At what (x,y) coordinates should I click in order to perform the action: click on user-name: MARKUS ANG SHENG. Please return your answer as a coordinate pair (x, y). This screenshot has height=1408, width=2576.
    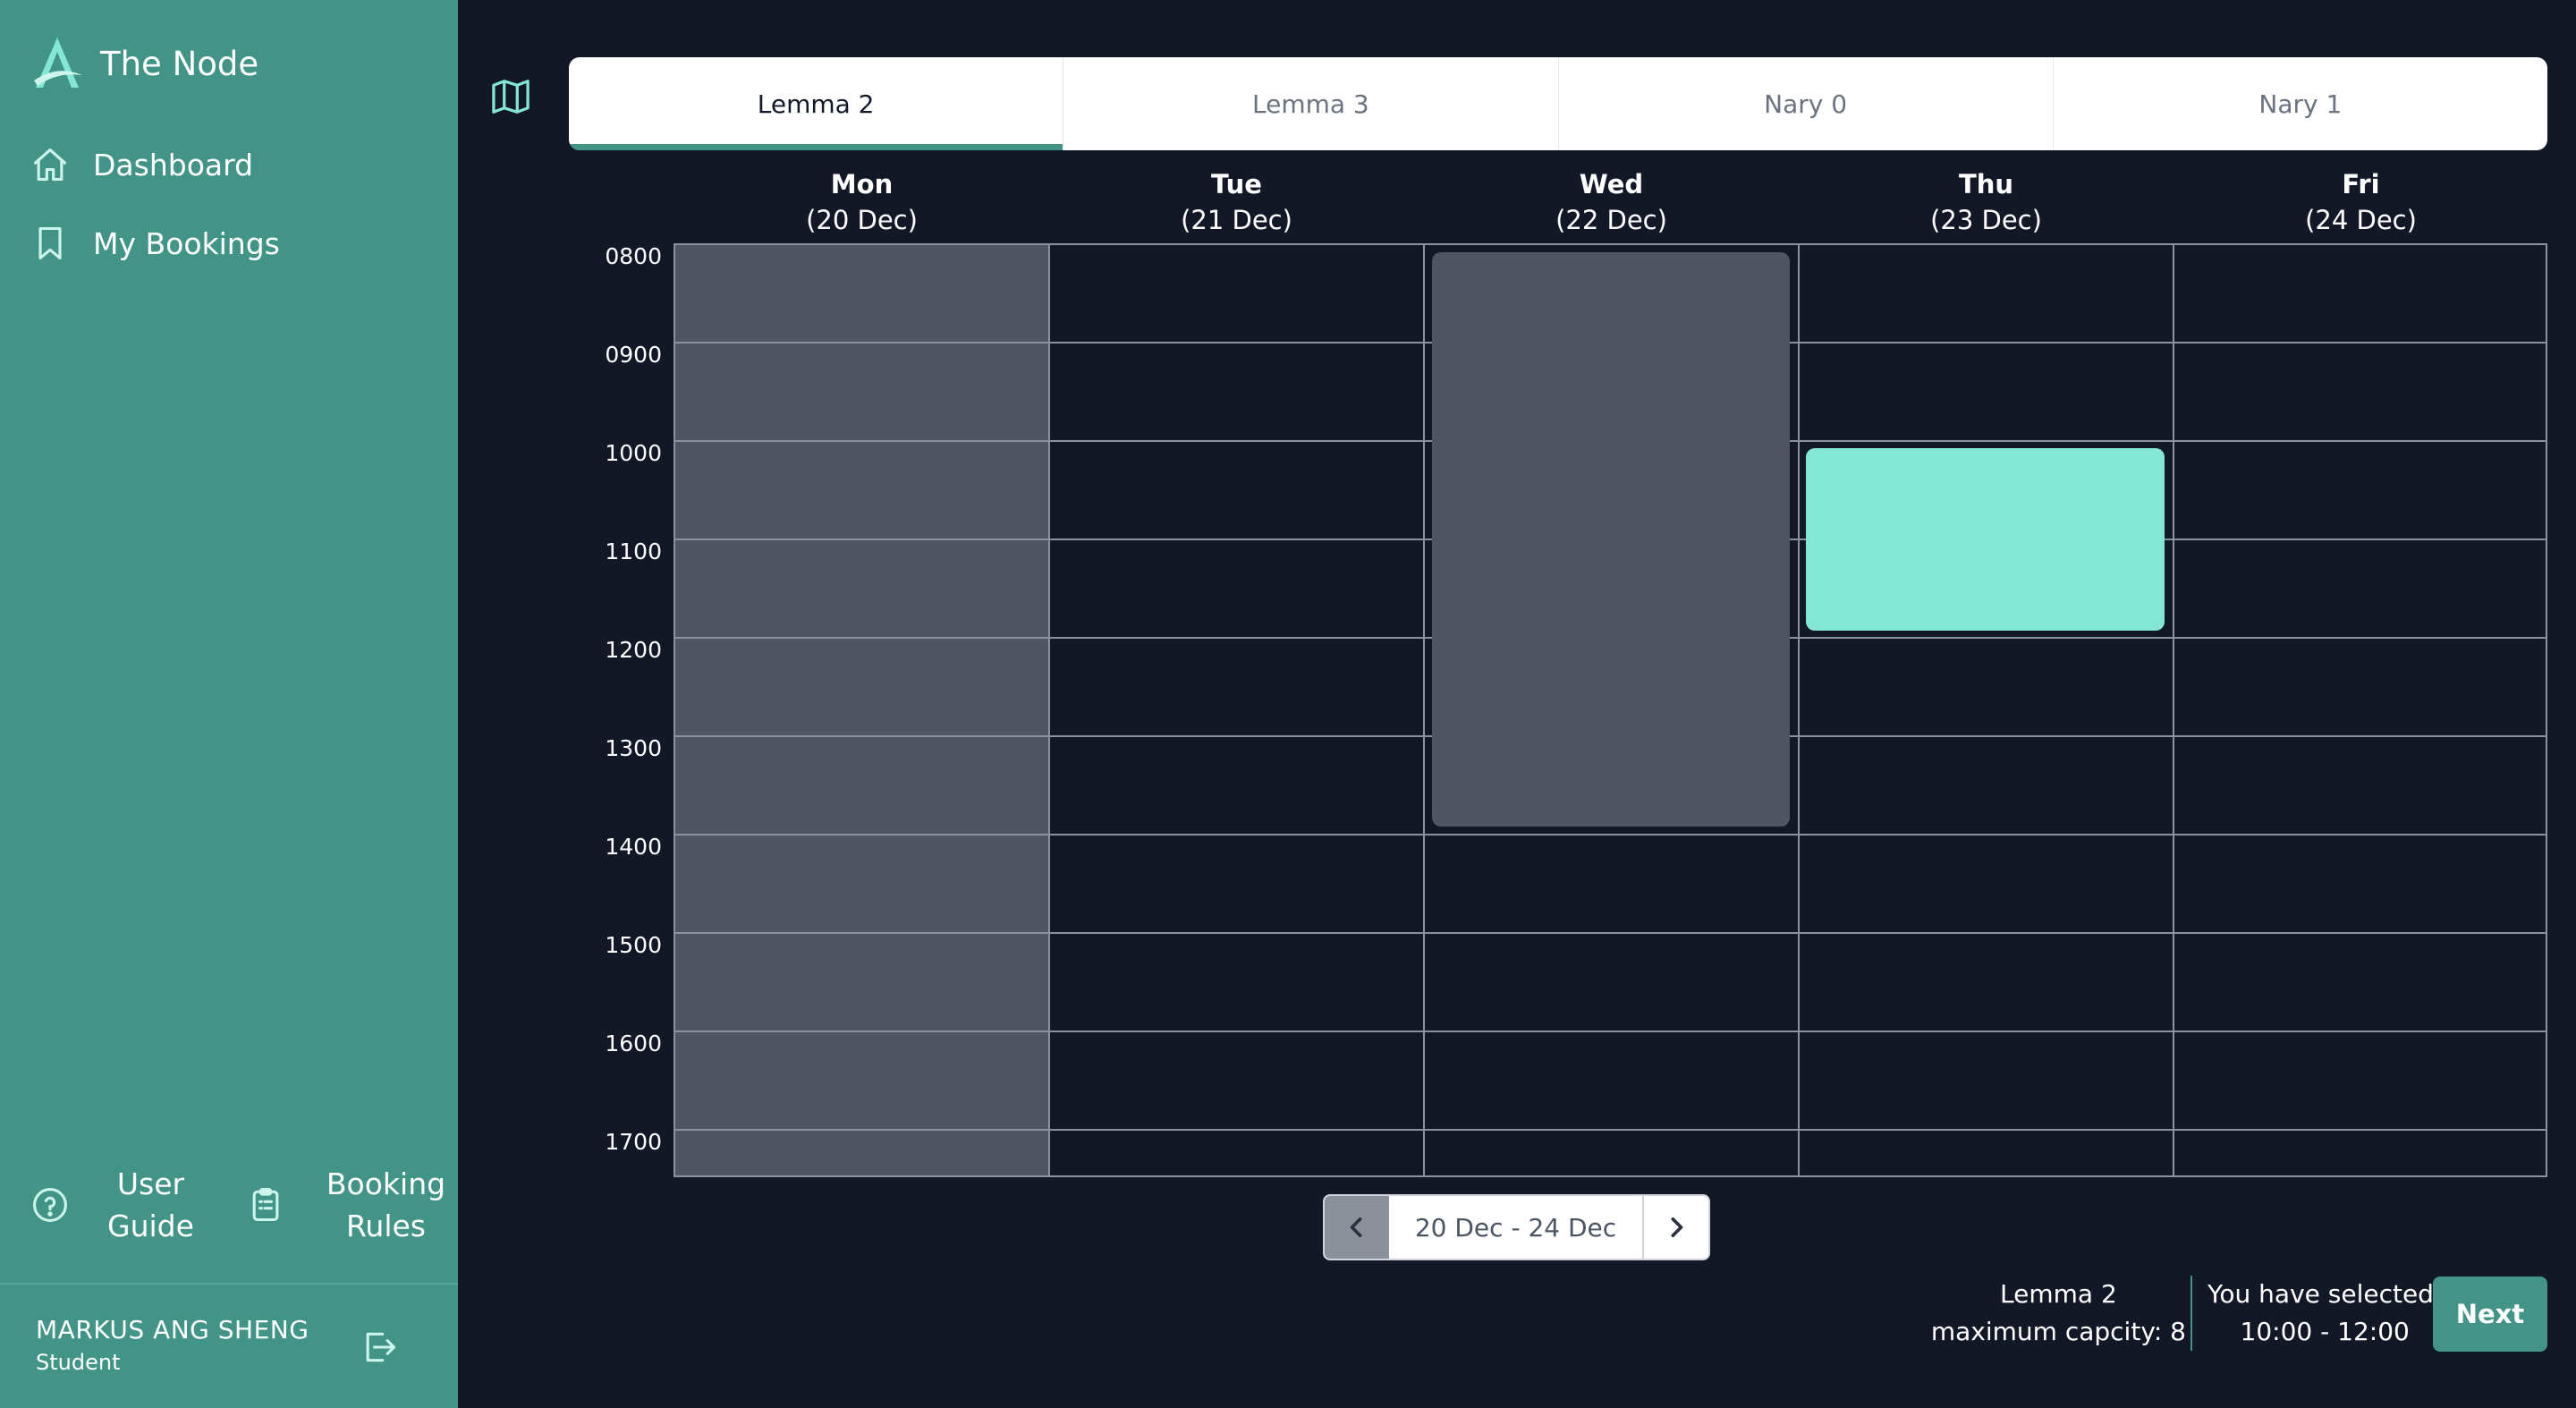
    Looking at the image, I should click on (172, 1329).